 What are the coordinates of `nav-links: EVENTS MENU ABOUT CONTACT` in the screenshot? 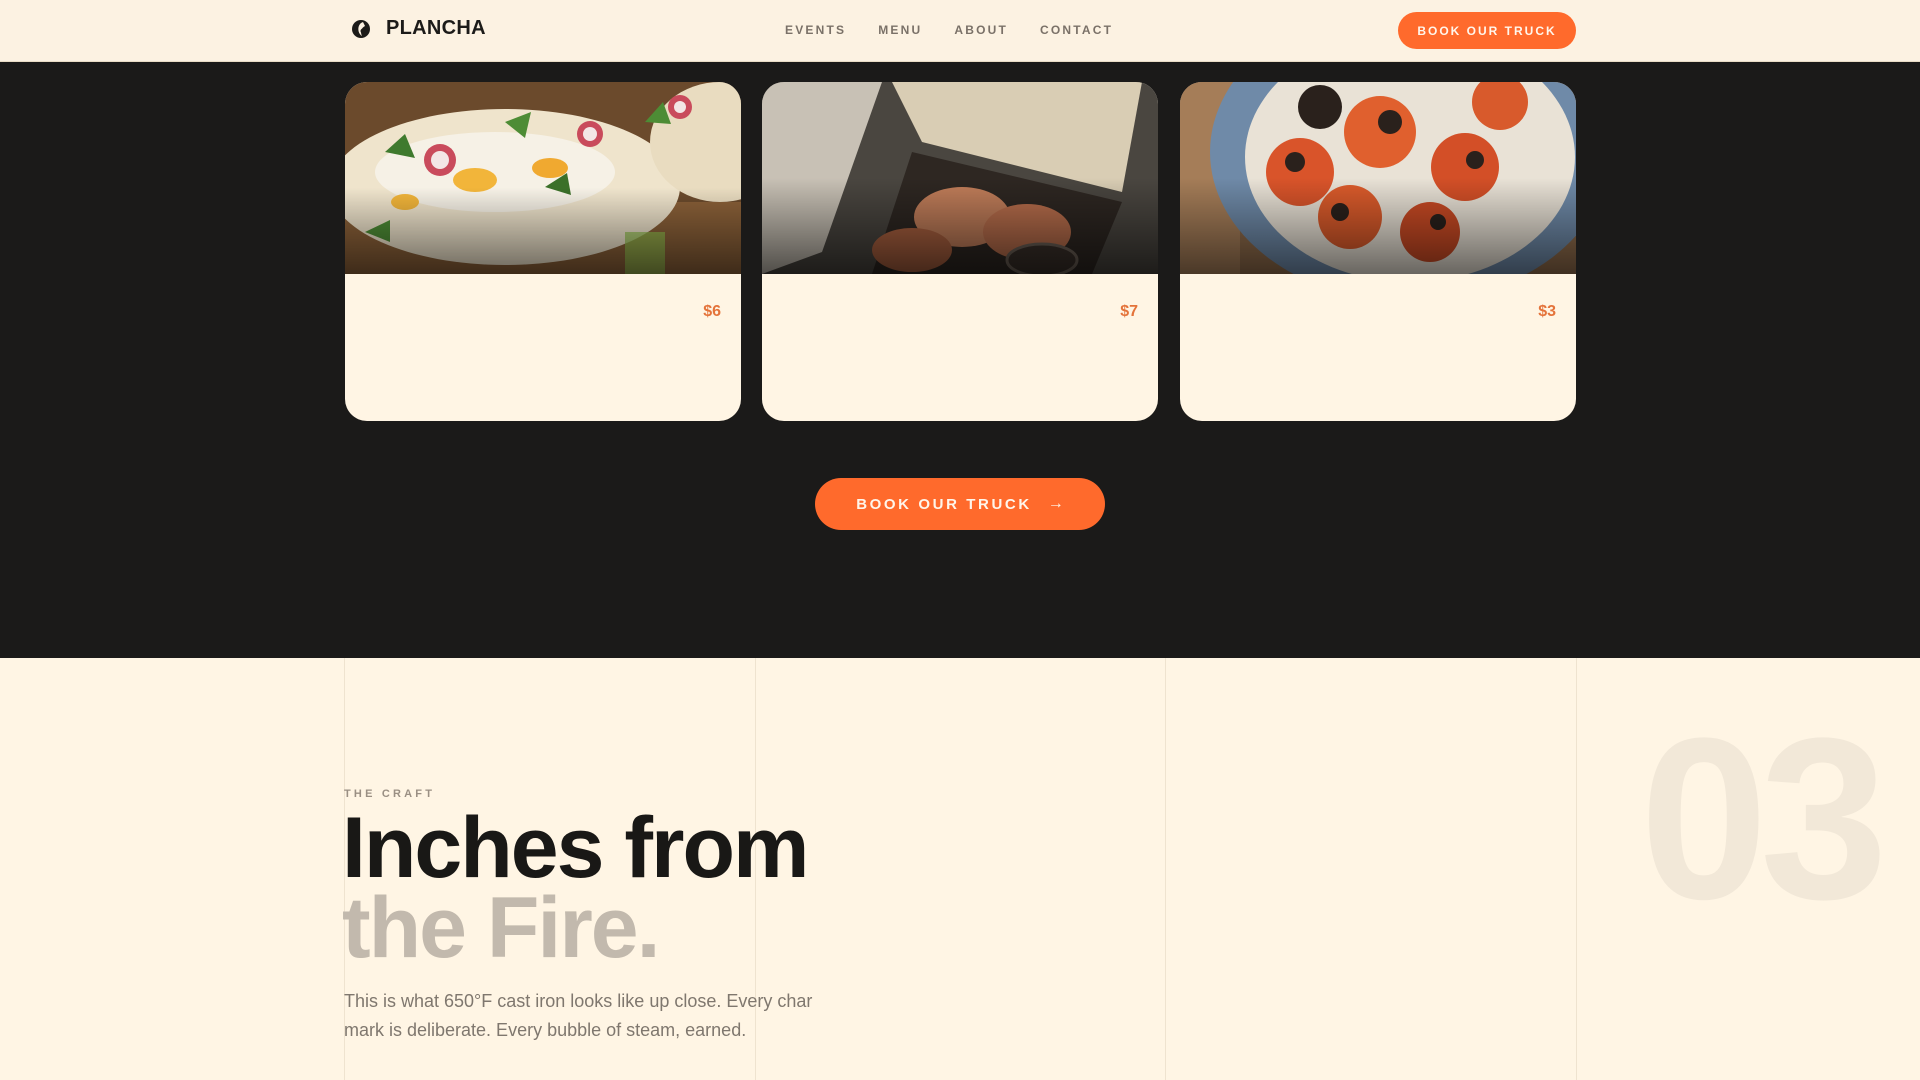 It's located at (949, 30).